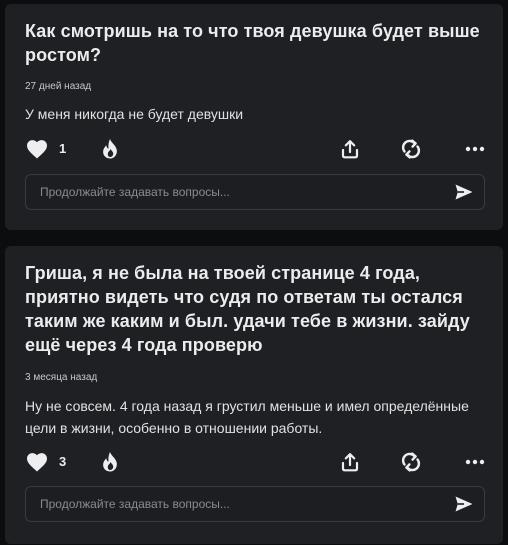  I want to click on answer-timestamp: 27 дней назад, so click(58, 87).